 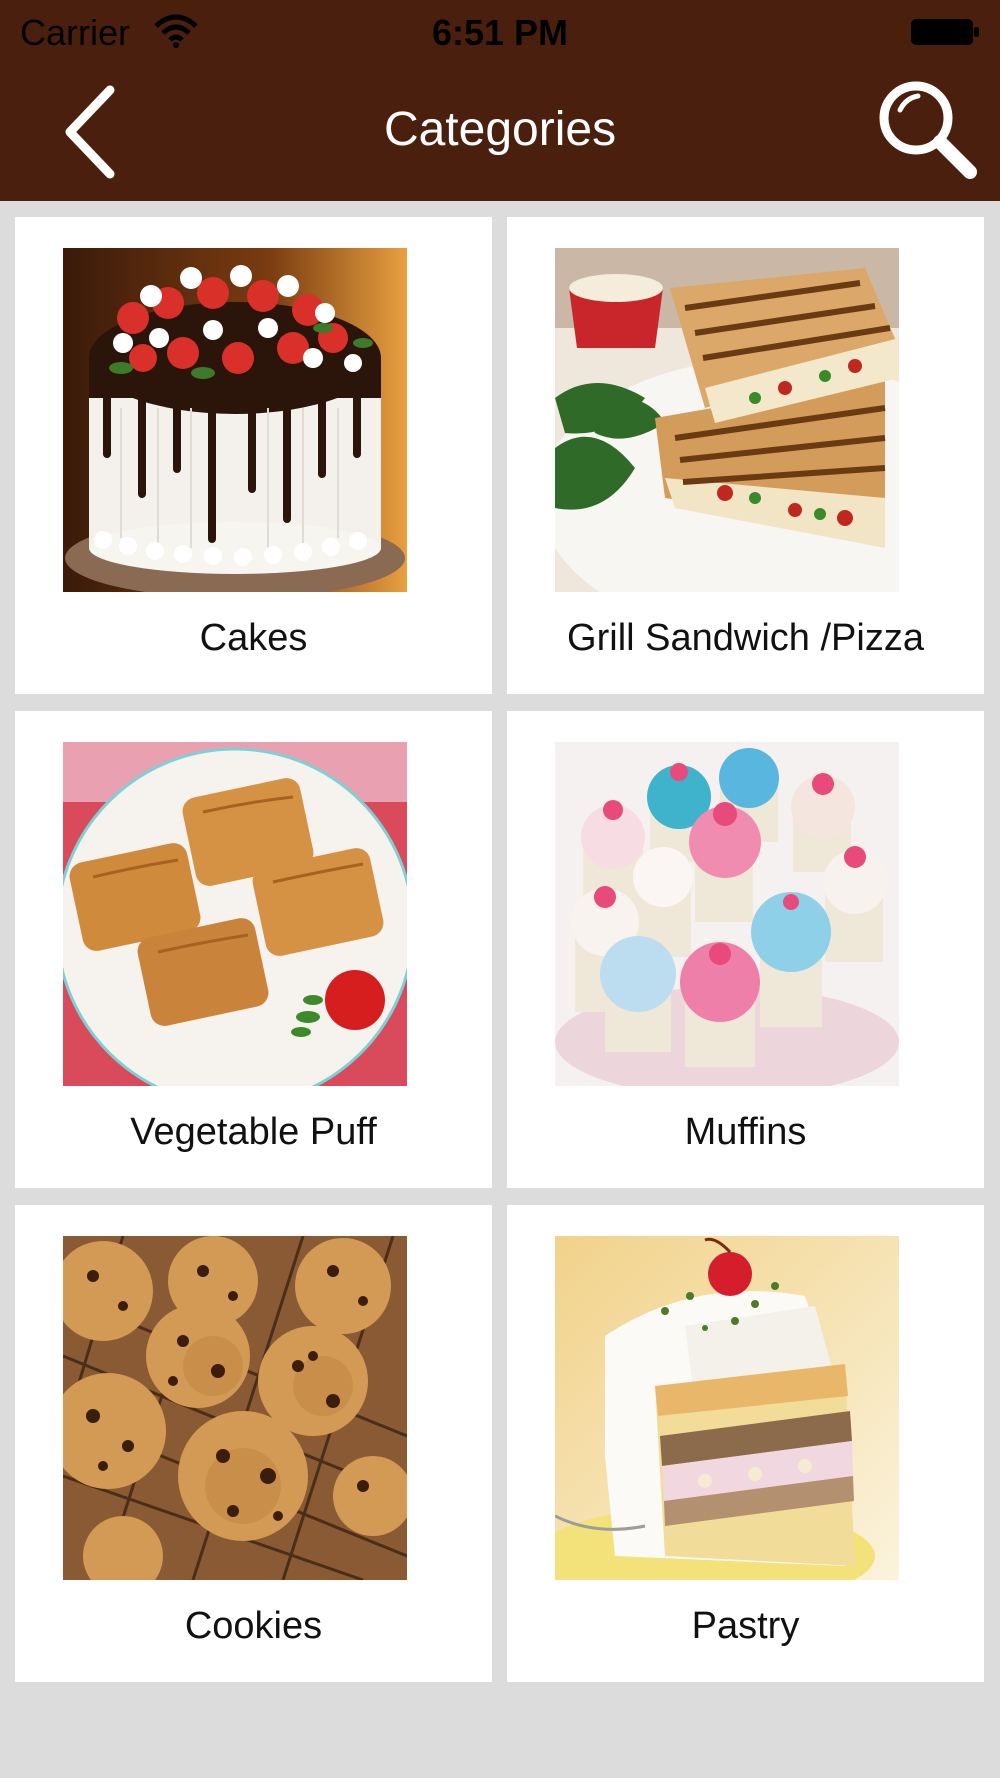 What do you see at coordinates (235, 914) in the screenshot?
I see `vegetable-puff-image` at bounding box center [235, 914].